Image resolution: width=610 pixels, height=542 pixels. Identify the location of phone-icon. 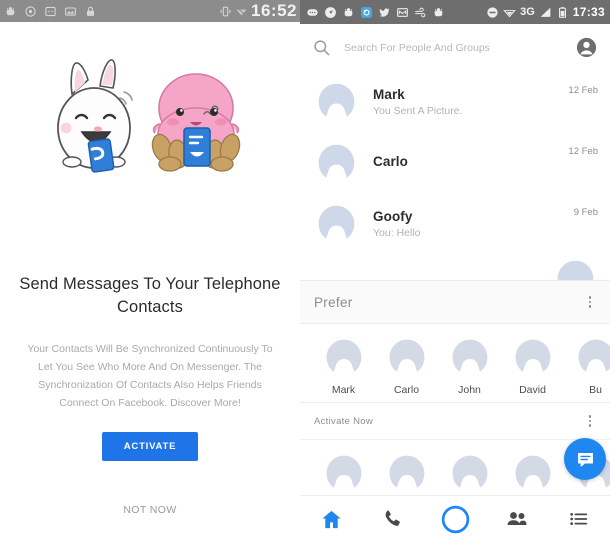
(393, 518).